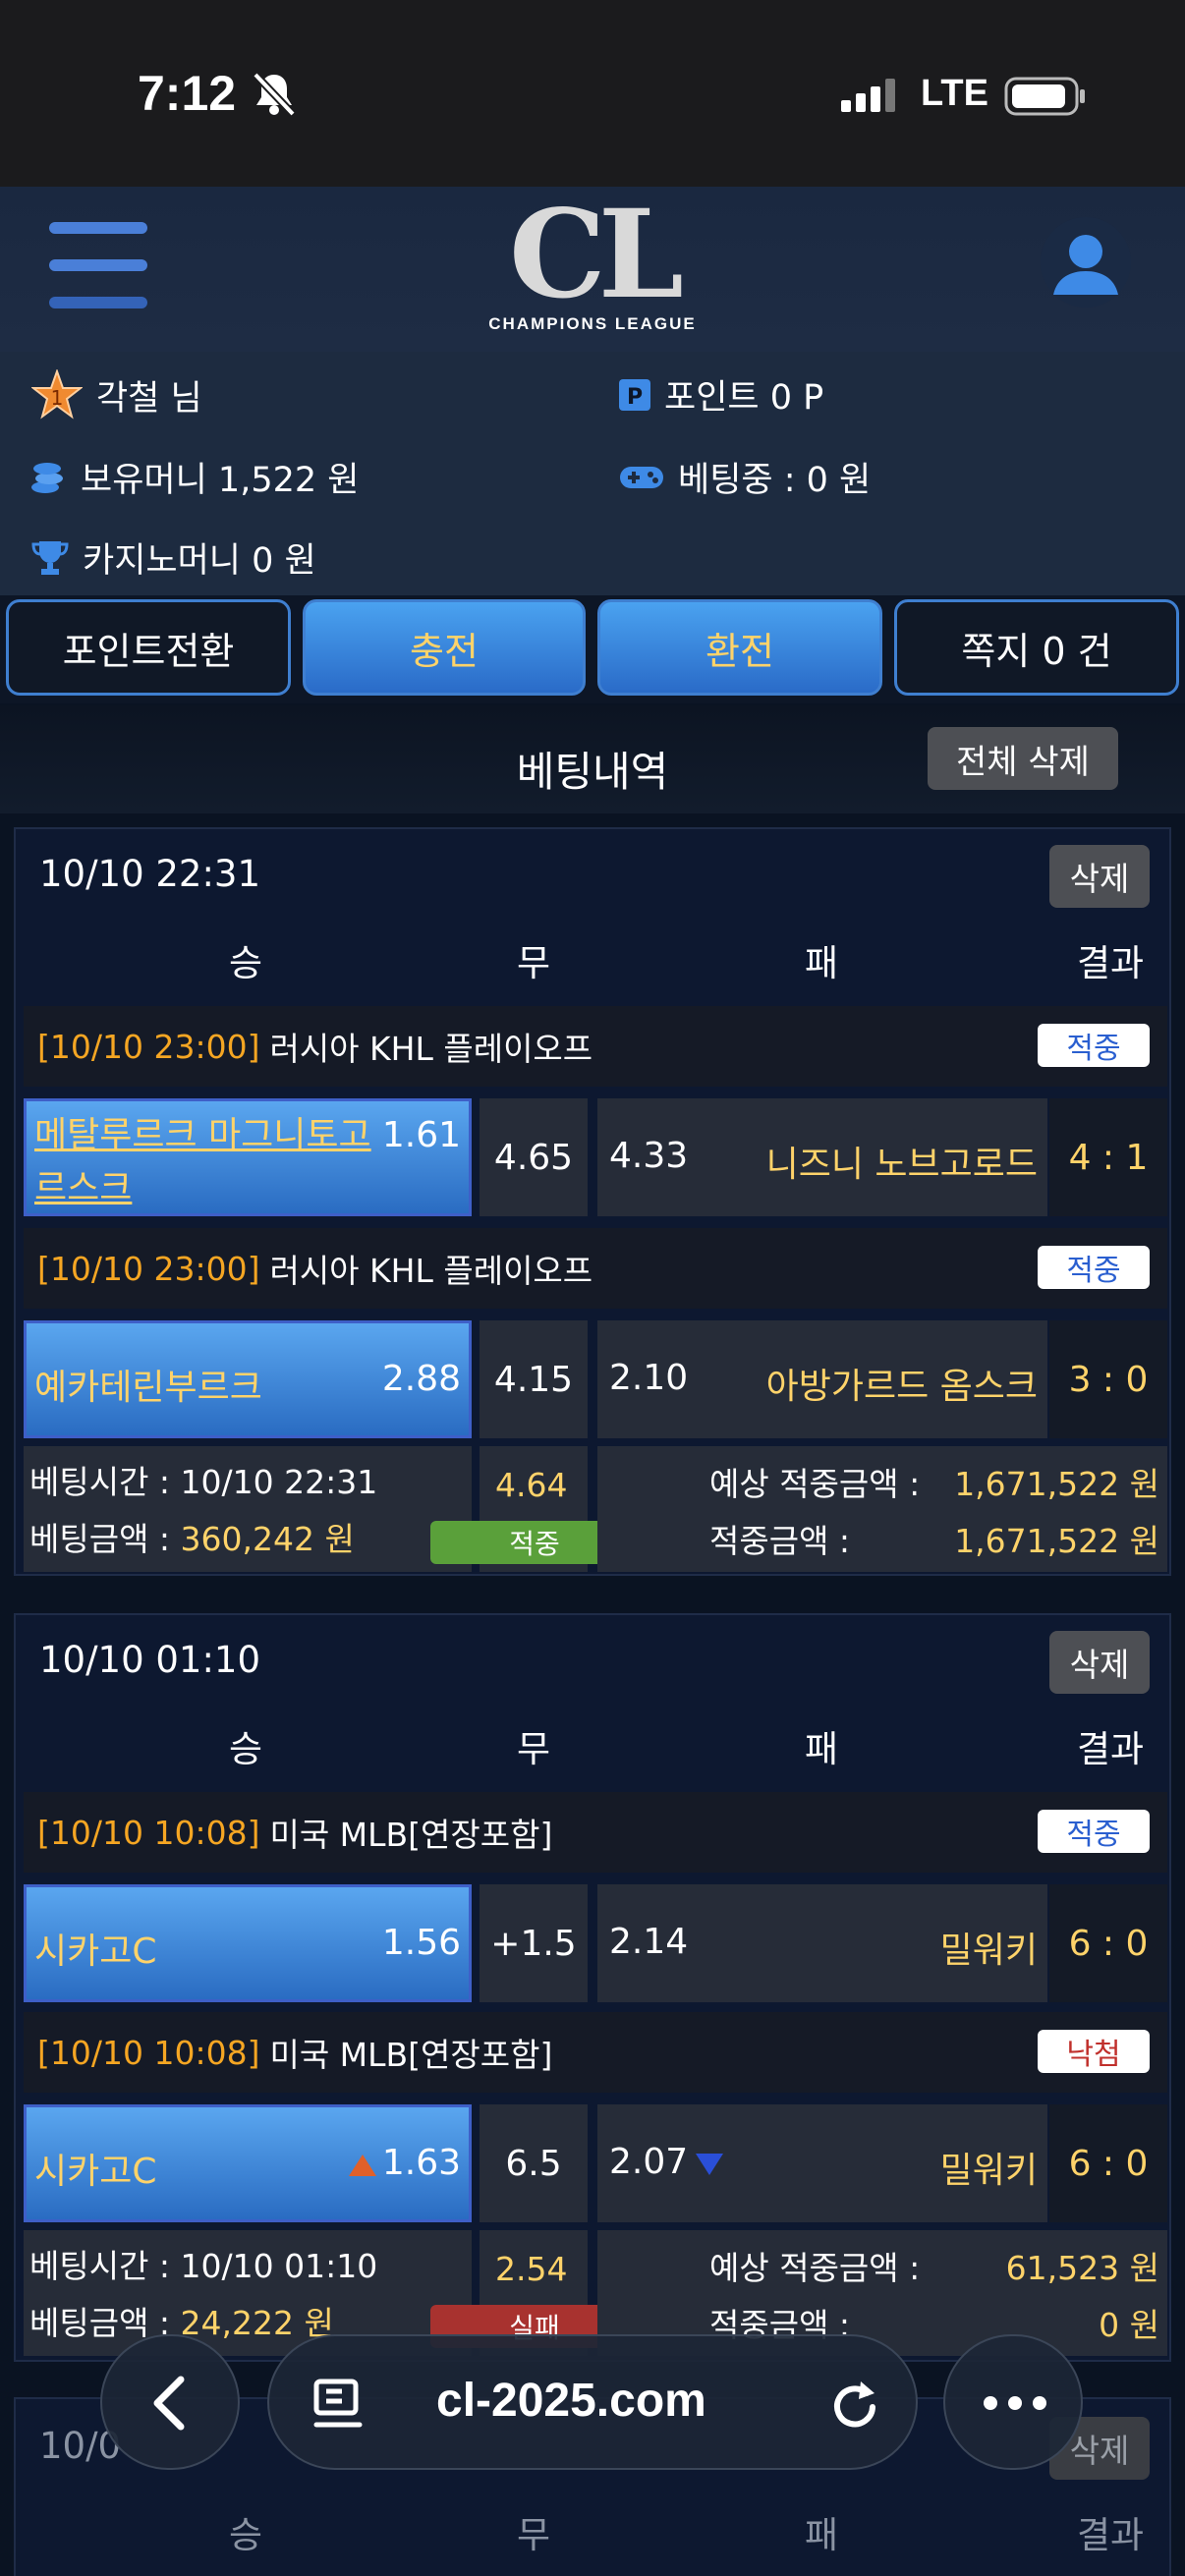 The width and height of the screenshot is (1185, 2576). What do you see at coordinates (534, 1157) in the screenshot?
I see `draw-odds: 4.65` at bounding box center [534, 1157].